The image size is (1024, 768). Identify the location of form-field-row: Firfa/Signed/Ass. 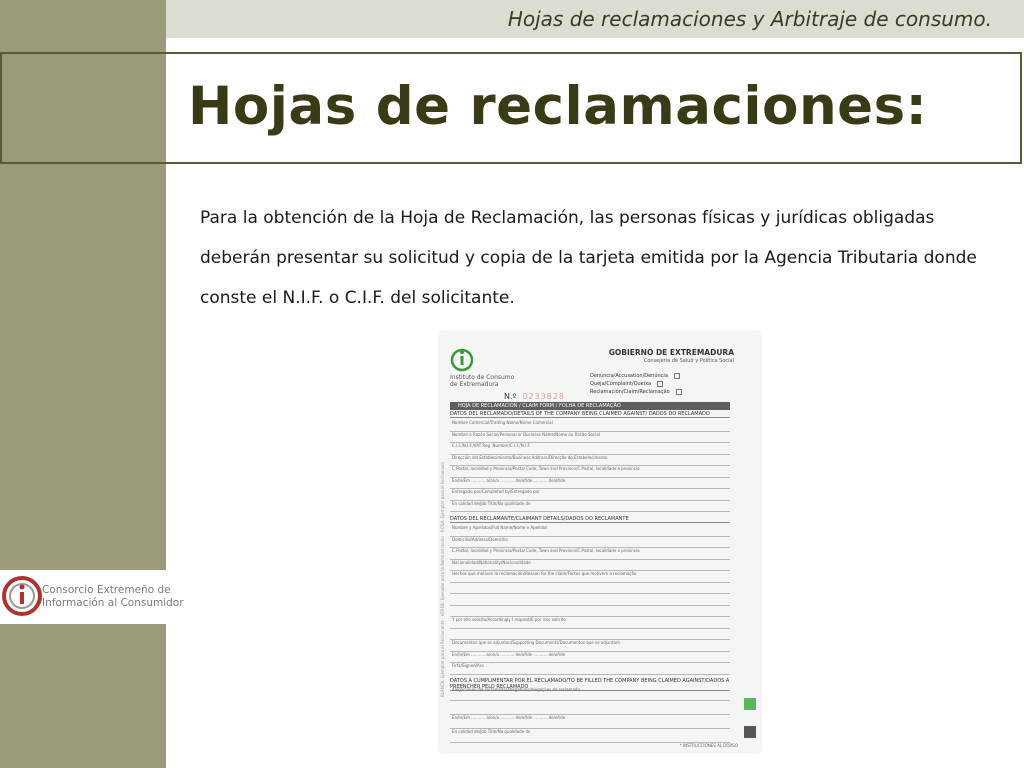
(590, 669).